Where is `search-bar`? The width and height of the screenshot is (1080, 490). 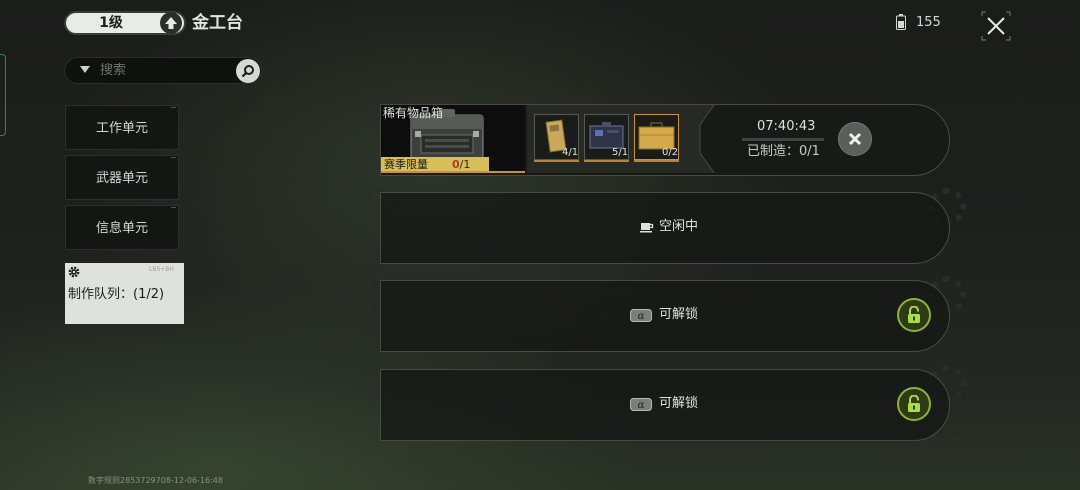
search-bar is located at coordinates (163, 70).